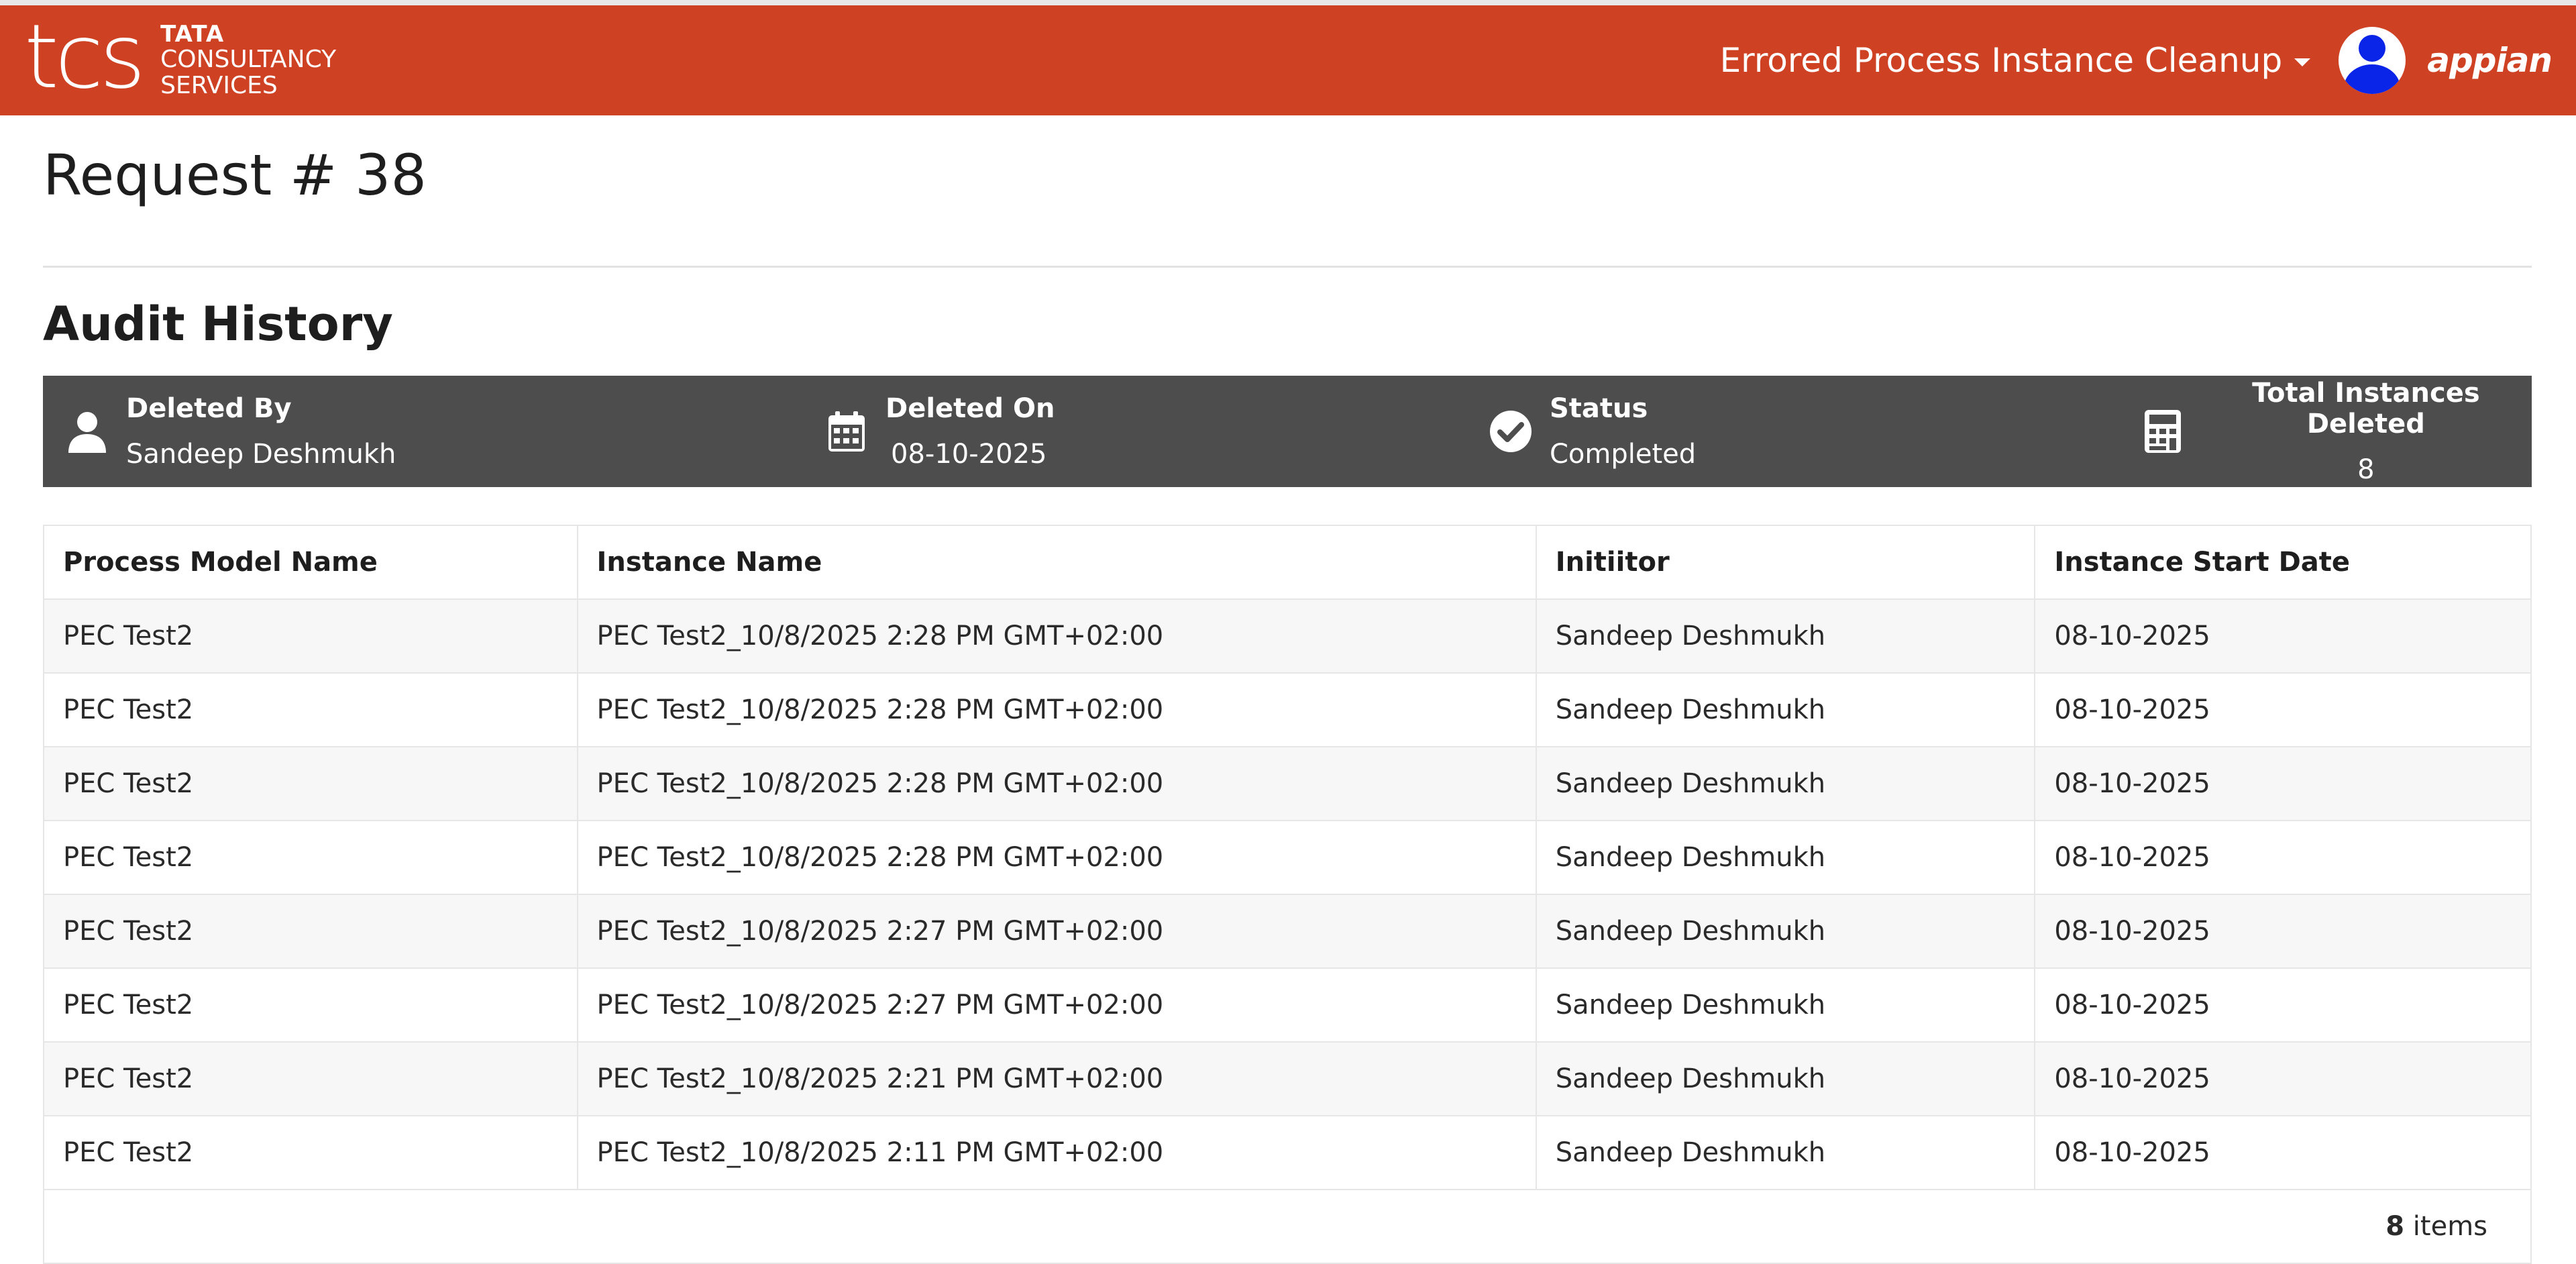 The width and height of the screenshot is (2576, 1264). What do you see at coordinates (969, 454) in the screenshot?
I see `deleted-on-value: 08-10-2025` at bounding box center [969, 454].